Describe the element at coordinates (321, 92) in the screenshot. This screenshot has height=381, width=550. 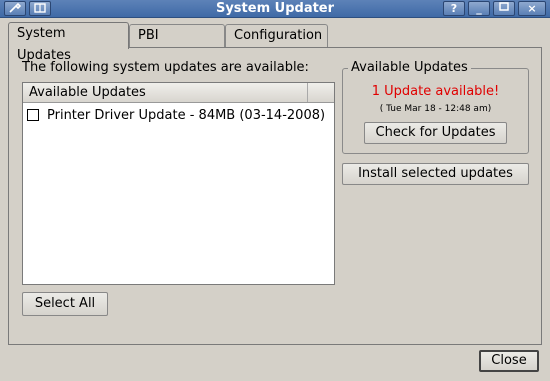
I see `list-header-filler` at that location.